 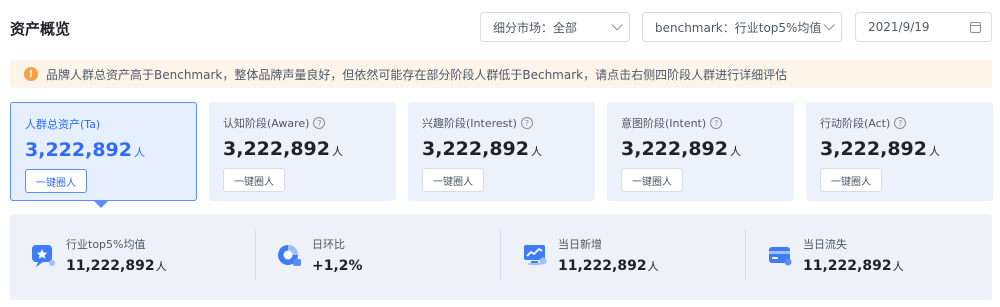 I want to click on card-label: 兴趣阶段(Interest), so click(x=469, y=123).